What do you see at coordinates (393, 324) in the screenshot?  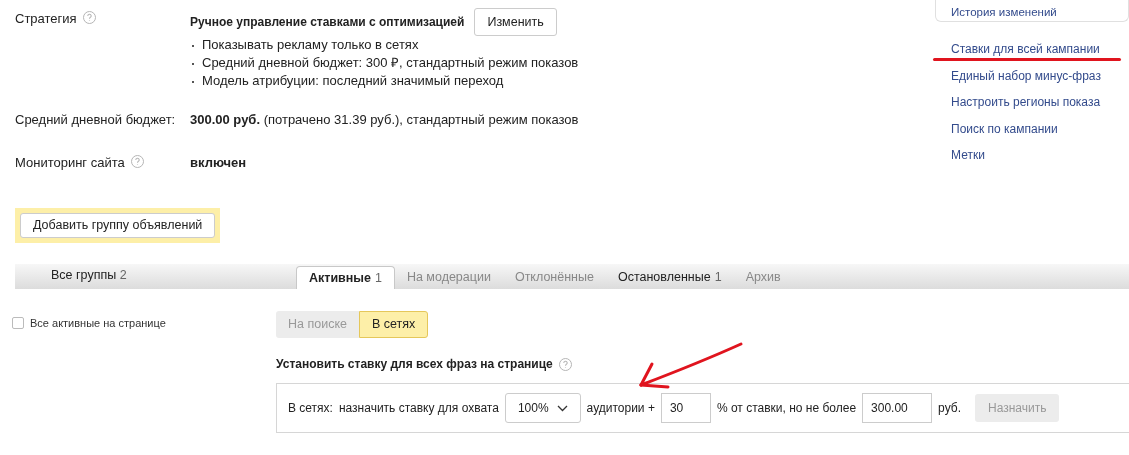 I see `placement-toggle: В сетях` at bounding box center [393, 324].